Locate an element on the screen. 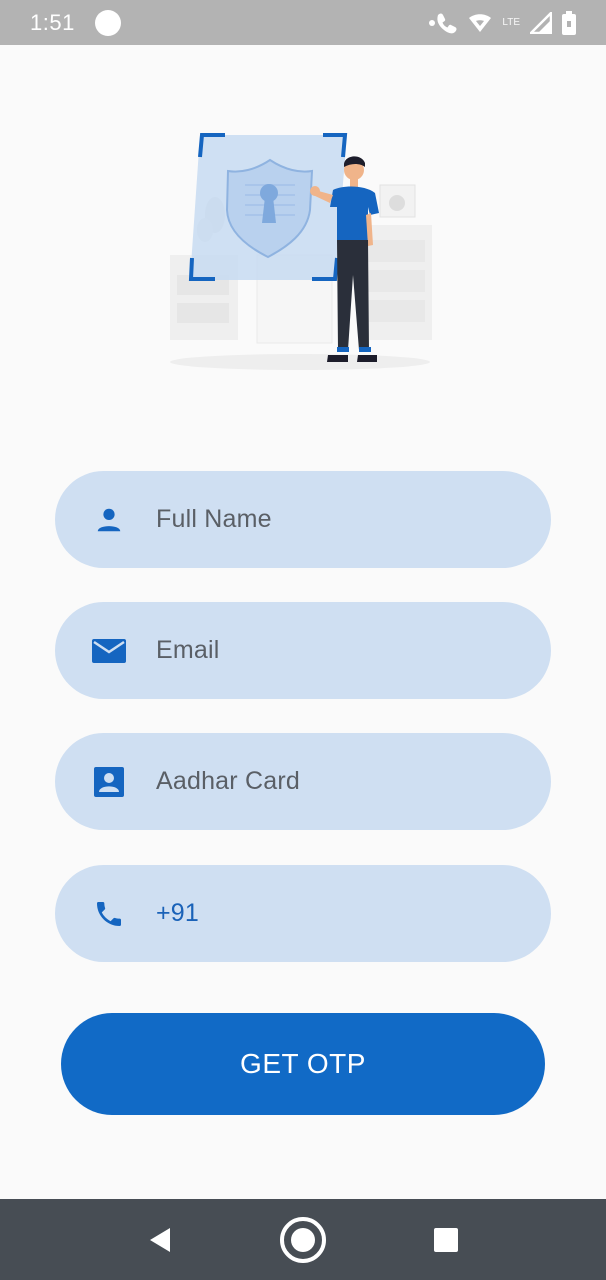 The image size is (606, 1280). home-button is located at coordinates (303, 1239).